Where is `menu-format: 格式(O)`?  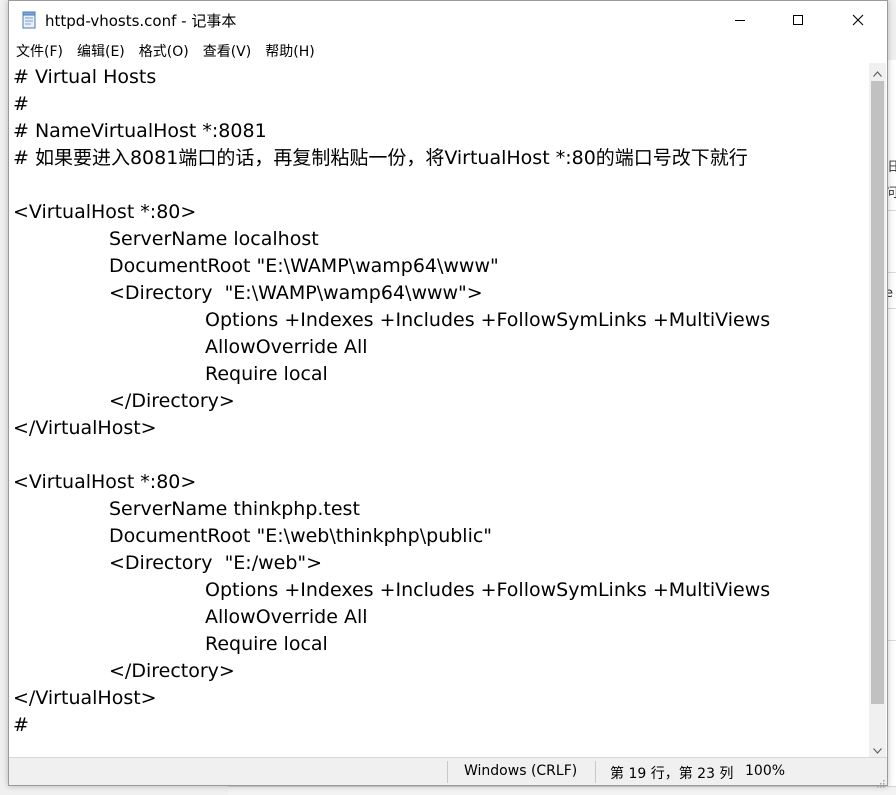
menu-format: 格式(O) is located at coordinates (164, 51).